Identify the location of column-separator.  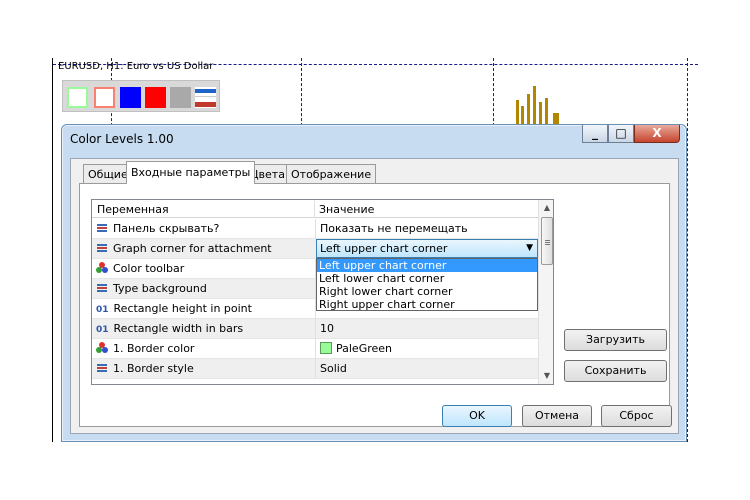
(314, 209).